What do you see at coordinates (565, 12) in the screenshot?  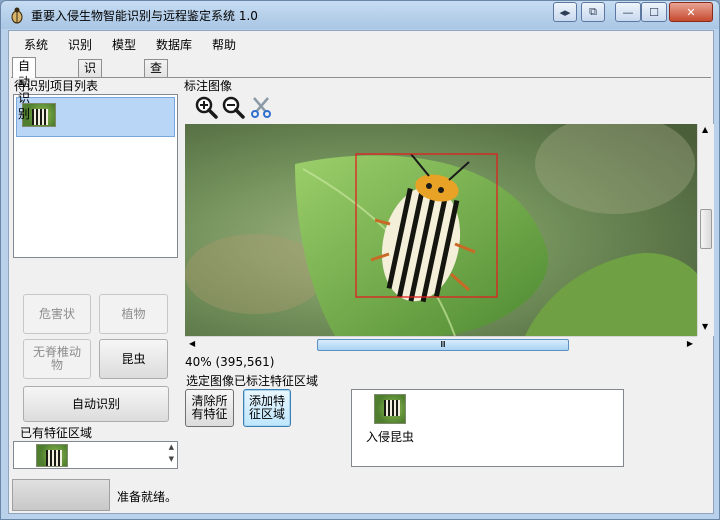 I see `swap-icon: ◂▸` at bounding box center [565, 12].